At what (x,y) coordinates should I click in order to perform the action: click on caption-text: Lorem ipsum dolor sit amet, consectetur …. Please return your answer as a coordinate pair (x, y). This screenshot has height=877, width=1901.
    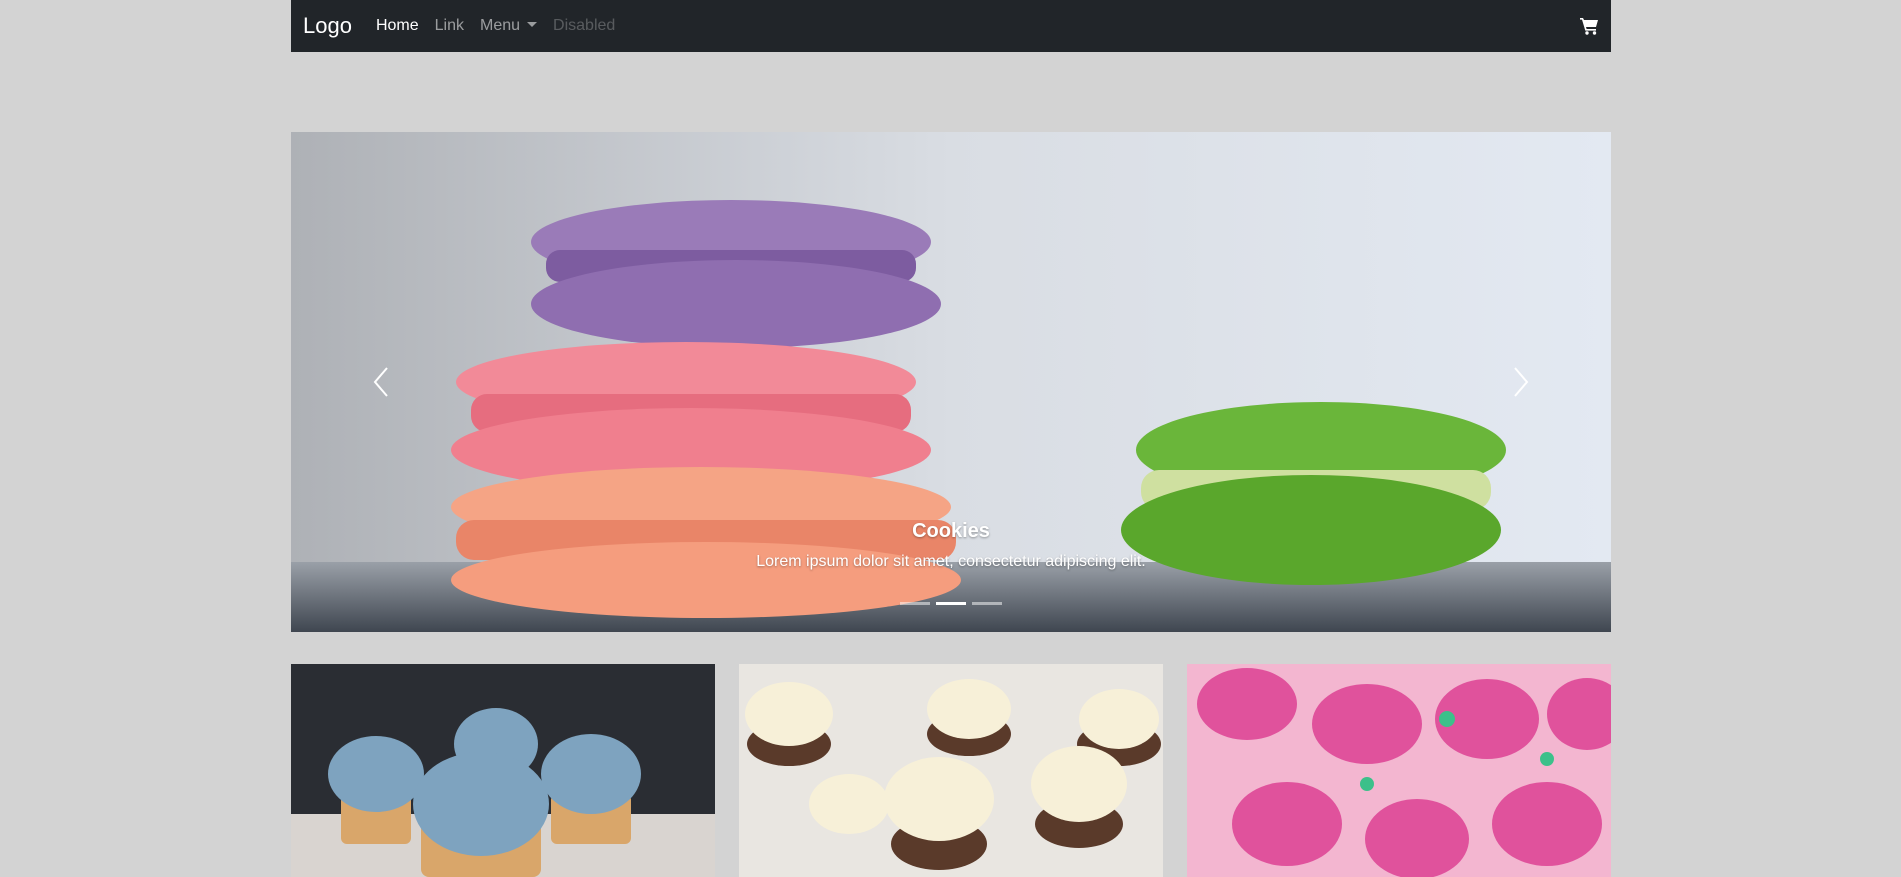
    Looking at the image, I should click on (951, 561).